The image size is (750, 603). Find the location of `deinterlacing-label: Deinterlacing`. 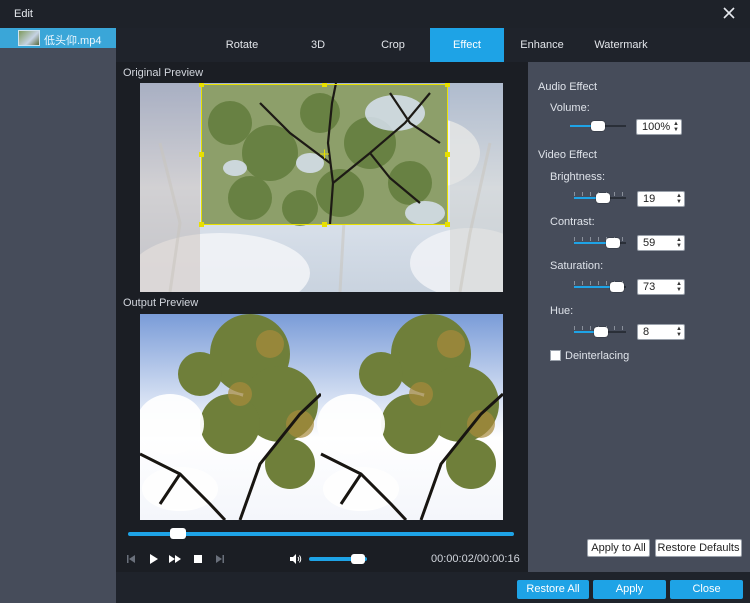

deinterlacing-label: Deinterlacing is located at coordinates (597, 356).